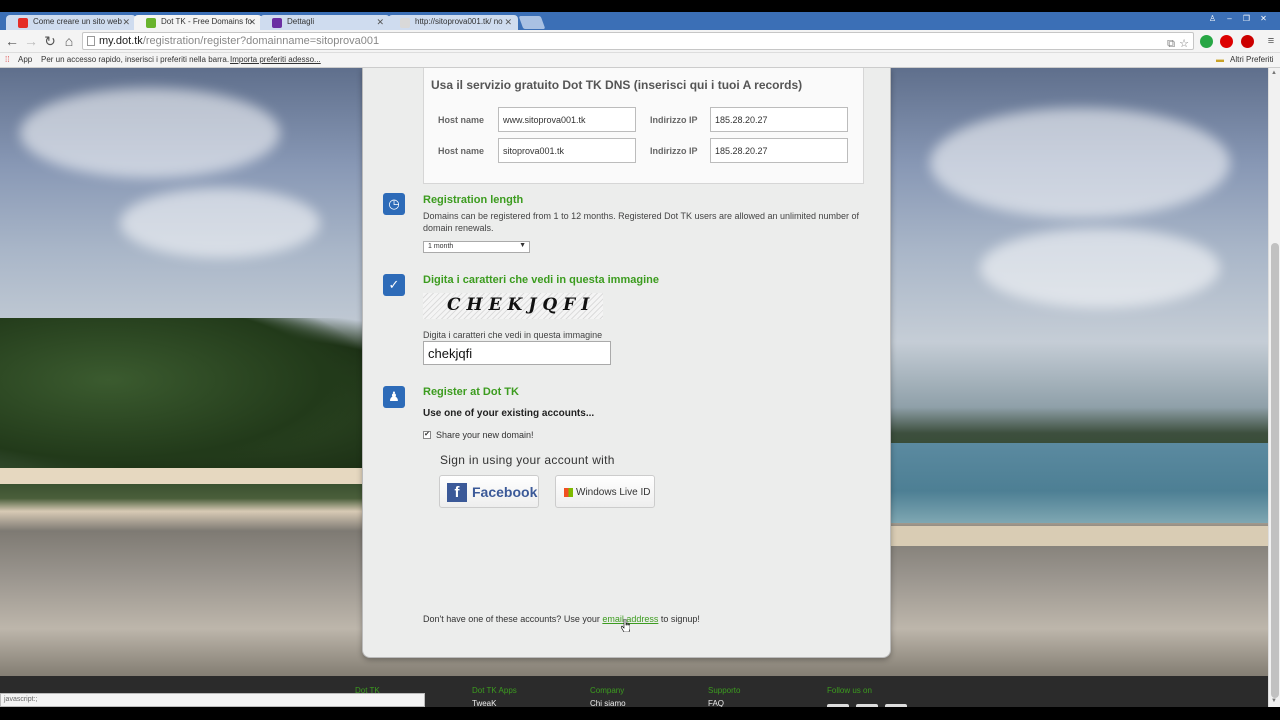 The width and height of the screenshot is (1280, 720). What do you see at coordinates (459, 21) in the screenshot?
I see `tab-title: http://sitoprova001.tk/ no` at bounding box center [459, 21].